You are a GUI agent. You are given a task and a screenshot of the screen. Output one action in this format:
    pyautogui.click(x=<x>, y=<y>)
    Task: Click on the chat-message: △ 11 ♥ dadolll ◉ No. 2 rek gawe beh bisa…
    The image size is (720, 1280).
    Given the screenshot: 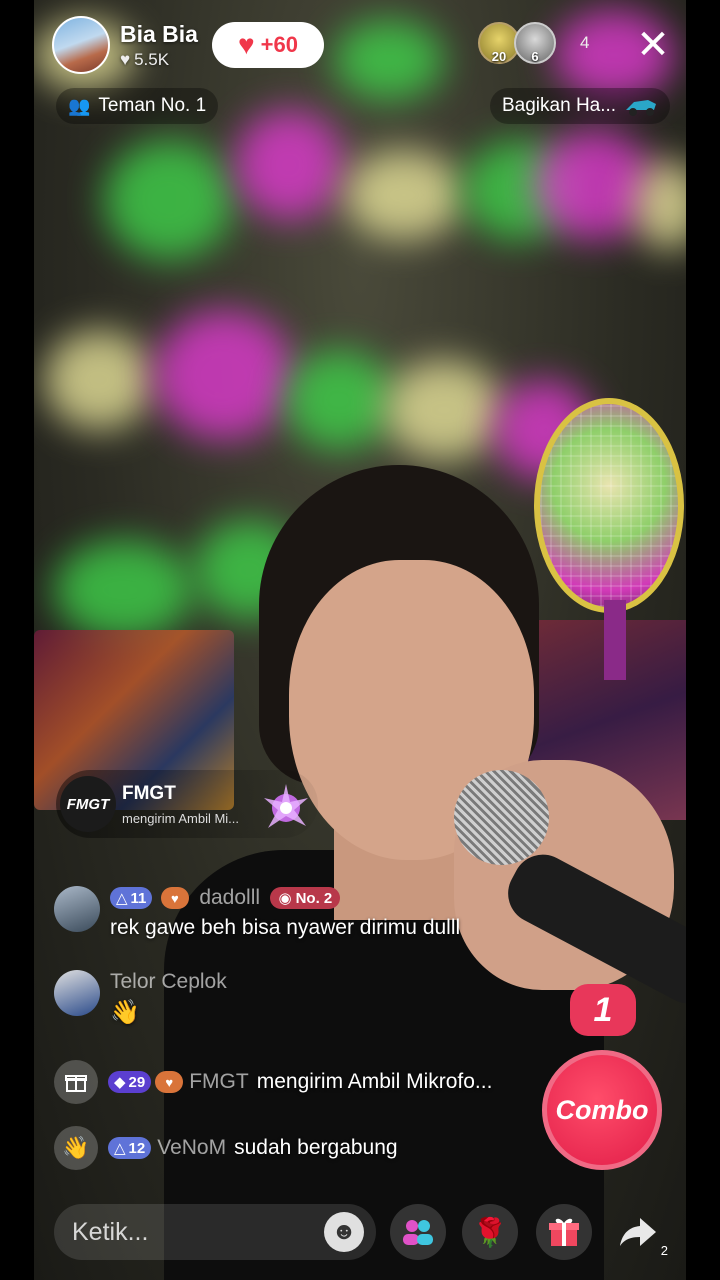 What is the action you would take?
    pyautogui.click(x=257, y=913)
    